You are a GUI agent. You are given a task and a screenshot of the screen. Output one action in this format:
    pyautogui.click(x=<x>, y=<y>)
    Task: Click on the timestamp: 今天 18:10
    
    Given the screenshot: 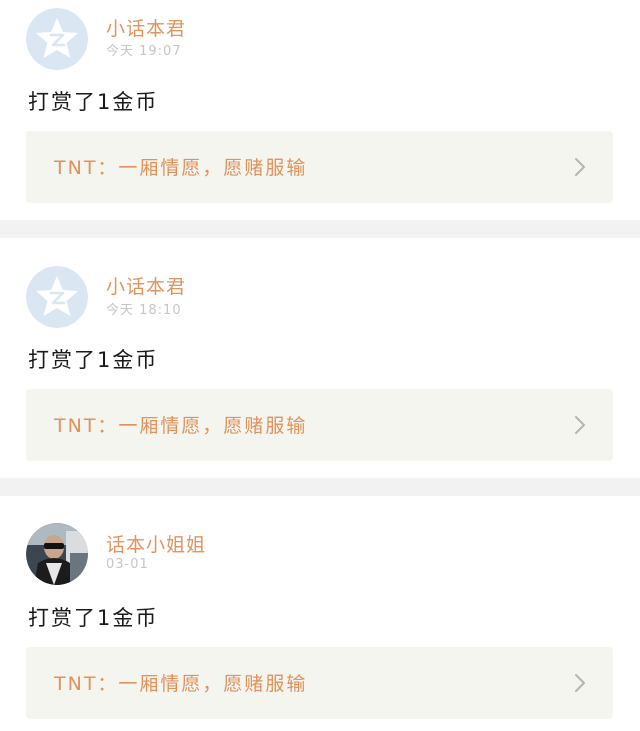 What is the action you would take?
    pyautogui.click(x=144, y=310)
    